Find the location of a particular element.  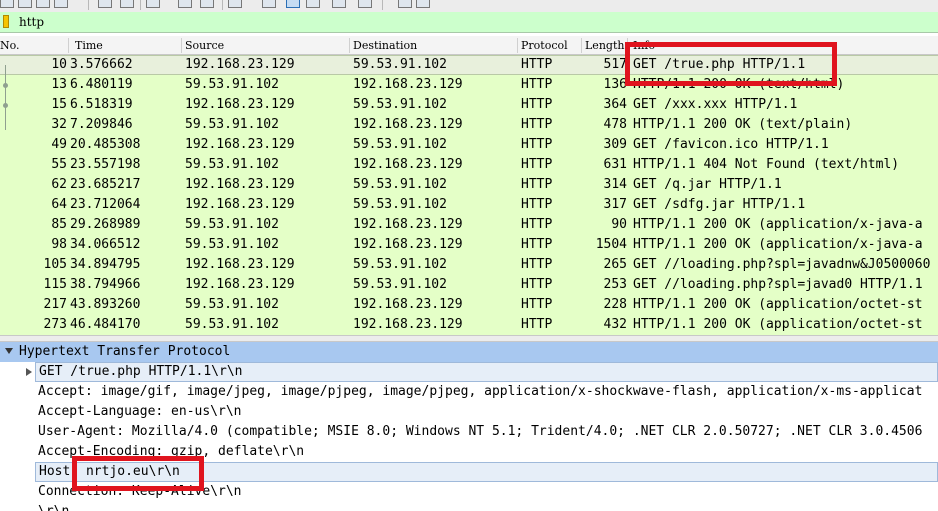

resize-columns-icon is located at coordinates (423, 4).